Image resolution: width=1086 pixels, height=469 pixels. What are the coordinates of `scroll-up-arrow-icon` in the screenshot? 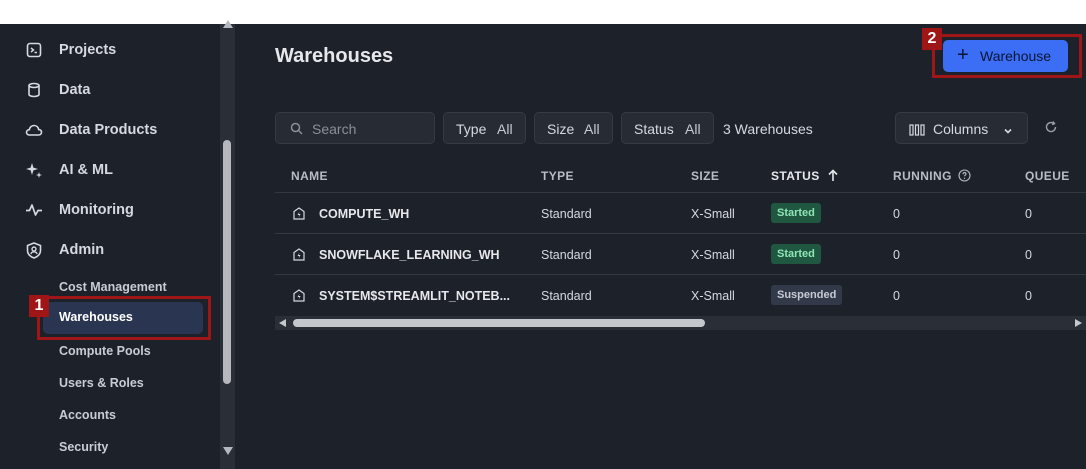 It's located at (228, 24).